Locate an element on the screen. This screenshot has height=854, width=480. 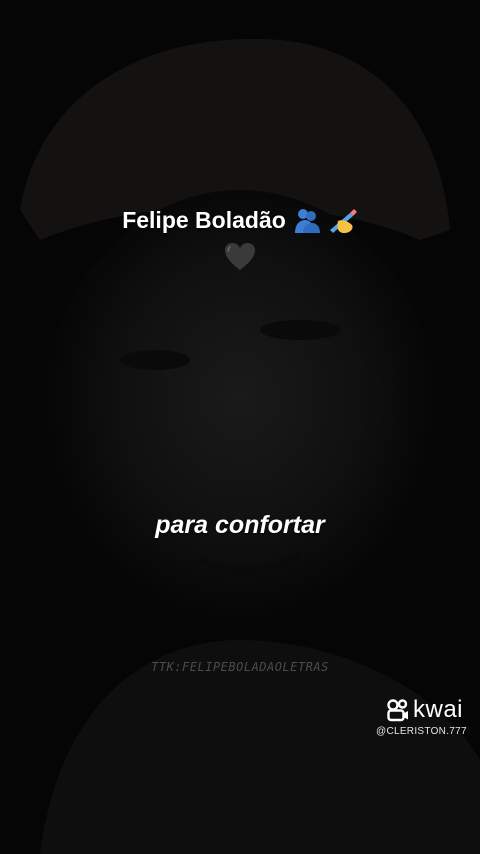
kwai-camera-icon is located at coordinates (397, 710).